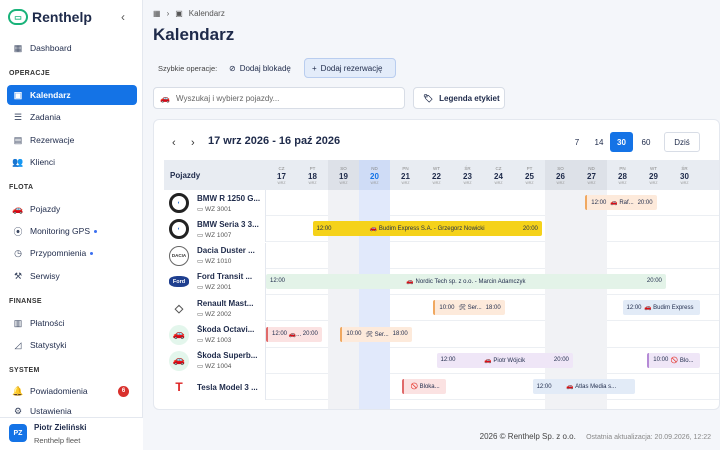  Describe the element at coordinates (343, 175) in the screenshot. I see `day-header: SO 19 WRZ` at that location.